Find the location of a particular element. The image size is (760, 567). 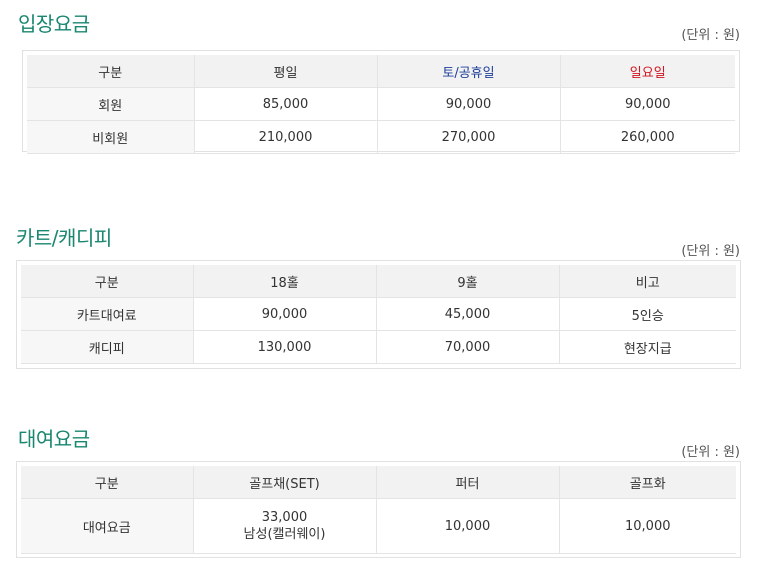

table-cell: 85,000 is located at coordinates (285, 104).